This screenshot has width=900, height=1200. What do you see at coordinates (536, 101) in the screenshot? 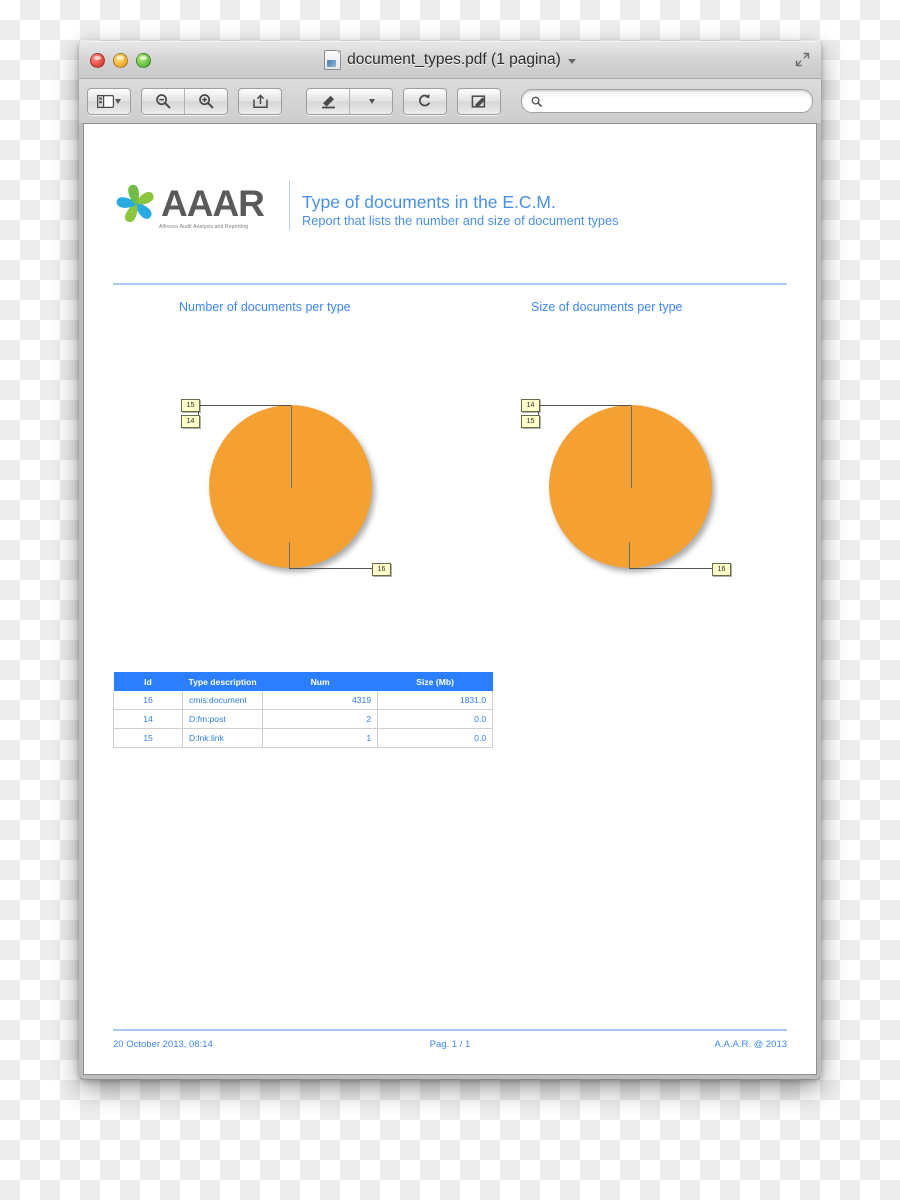
I see `magnifier-icon` at bounding box center [536, 101].